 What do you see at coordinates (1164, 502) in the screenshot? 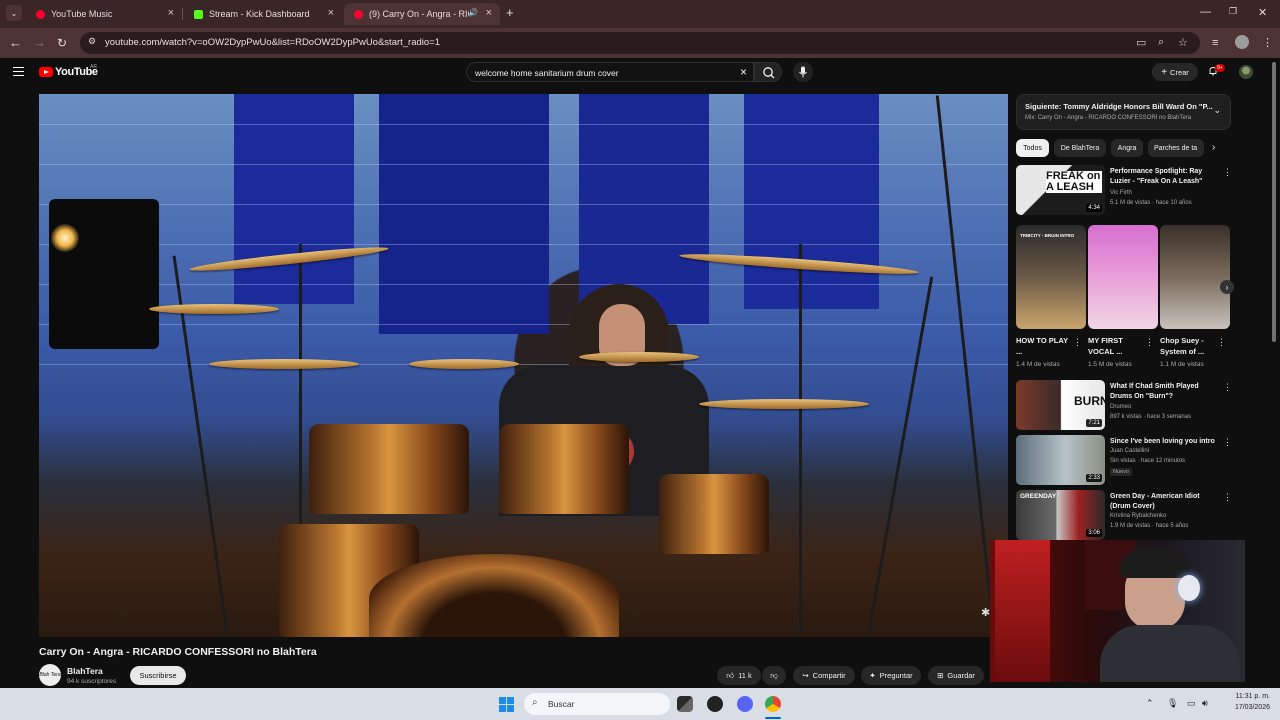
I see `video-title: Green Day - American Idiot (Drum Cover)` at bounding box center [1164, 502].